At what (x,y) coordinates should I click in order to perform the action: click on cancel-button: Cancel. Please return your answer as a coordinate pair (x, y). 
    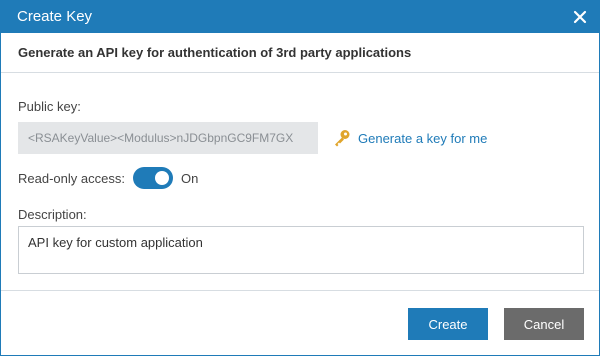
    Looking at the image, I should click on (544, 324).